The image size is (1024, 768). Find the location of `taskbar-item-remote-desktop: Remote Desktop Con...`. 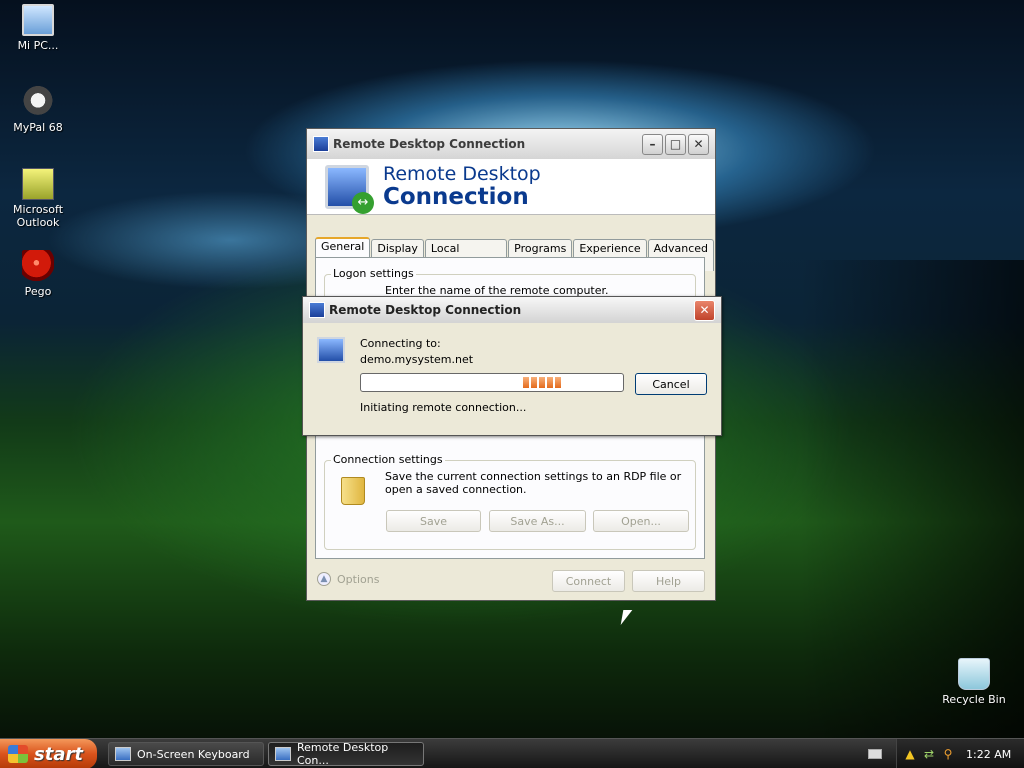

taskbar-item-remote-desktop: Remote Desktop Con... is located at coordinates (346, 754).